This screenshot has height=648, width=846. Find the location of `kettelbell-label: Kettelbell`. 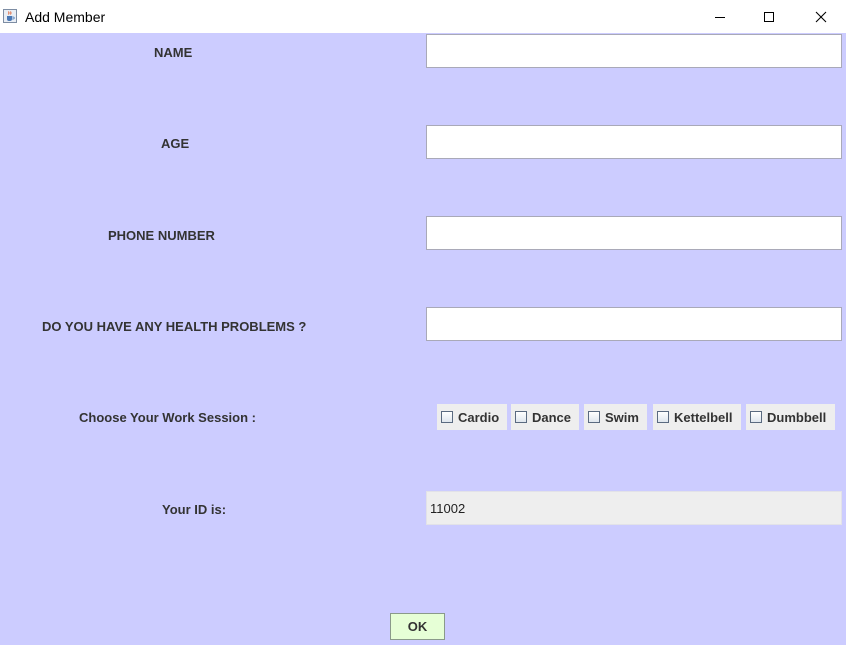

kettelbell-label: Kettelbell is located at coordinates (703, 417).